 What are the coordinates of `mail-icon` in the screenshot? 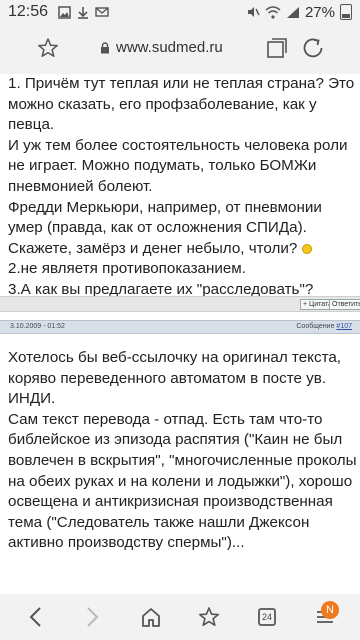 It's located at (102, 12).